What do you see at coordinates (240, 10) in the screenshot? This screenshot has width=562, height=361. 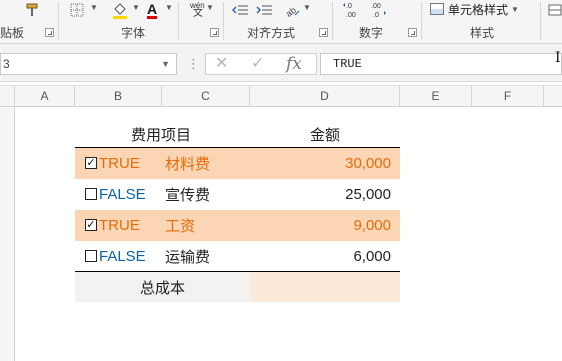 I see `decrease-indent-icon` at bounding box center [240, 10].